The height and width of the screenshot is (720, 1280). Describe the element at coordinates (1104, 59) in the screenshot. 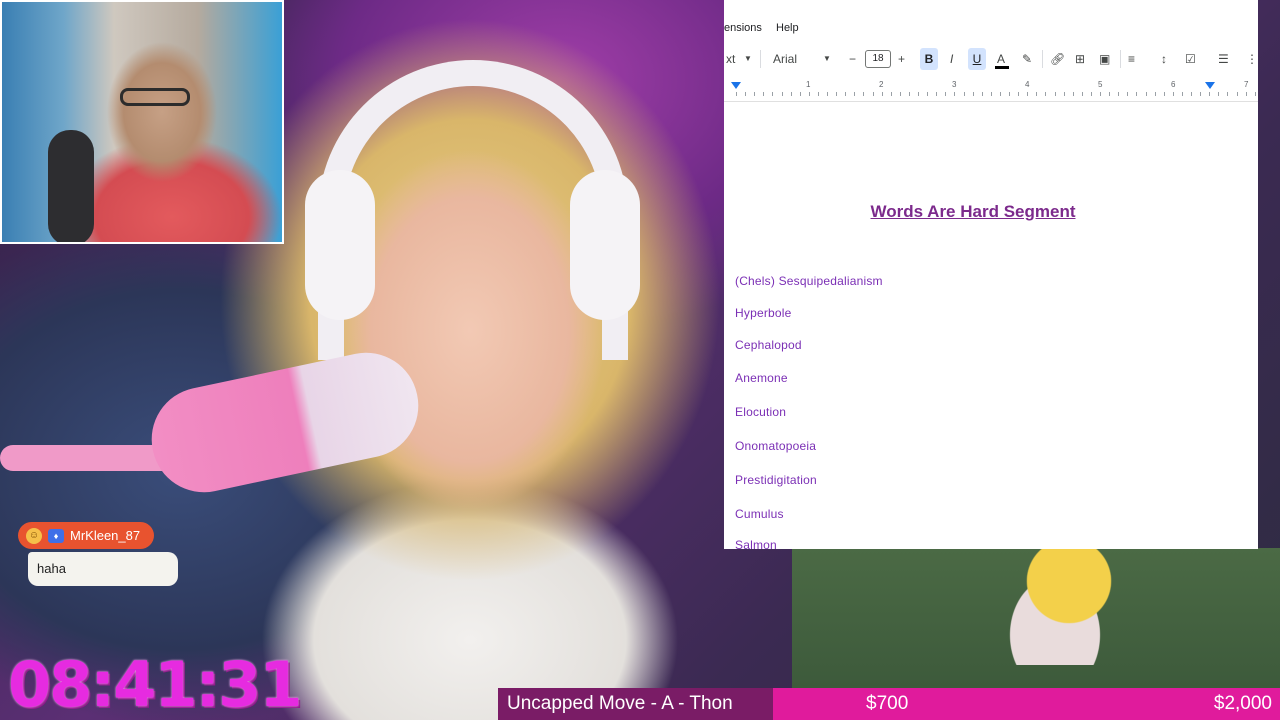

I see `image-icon: ▣` at that location.